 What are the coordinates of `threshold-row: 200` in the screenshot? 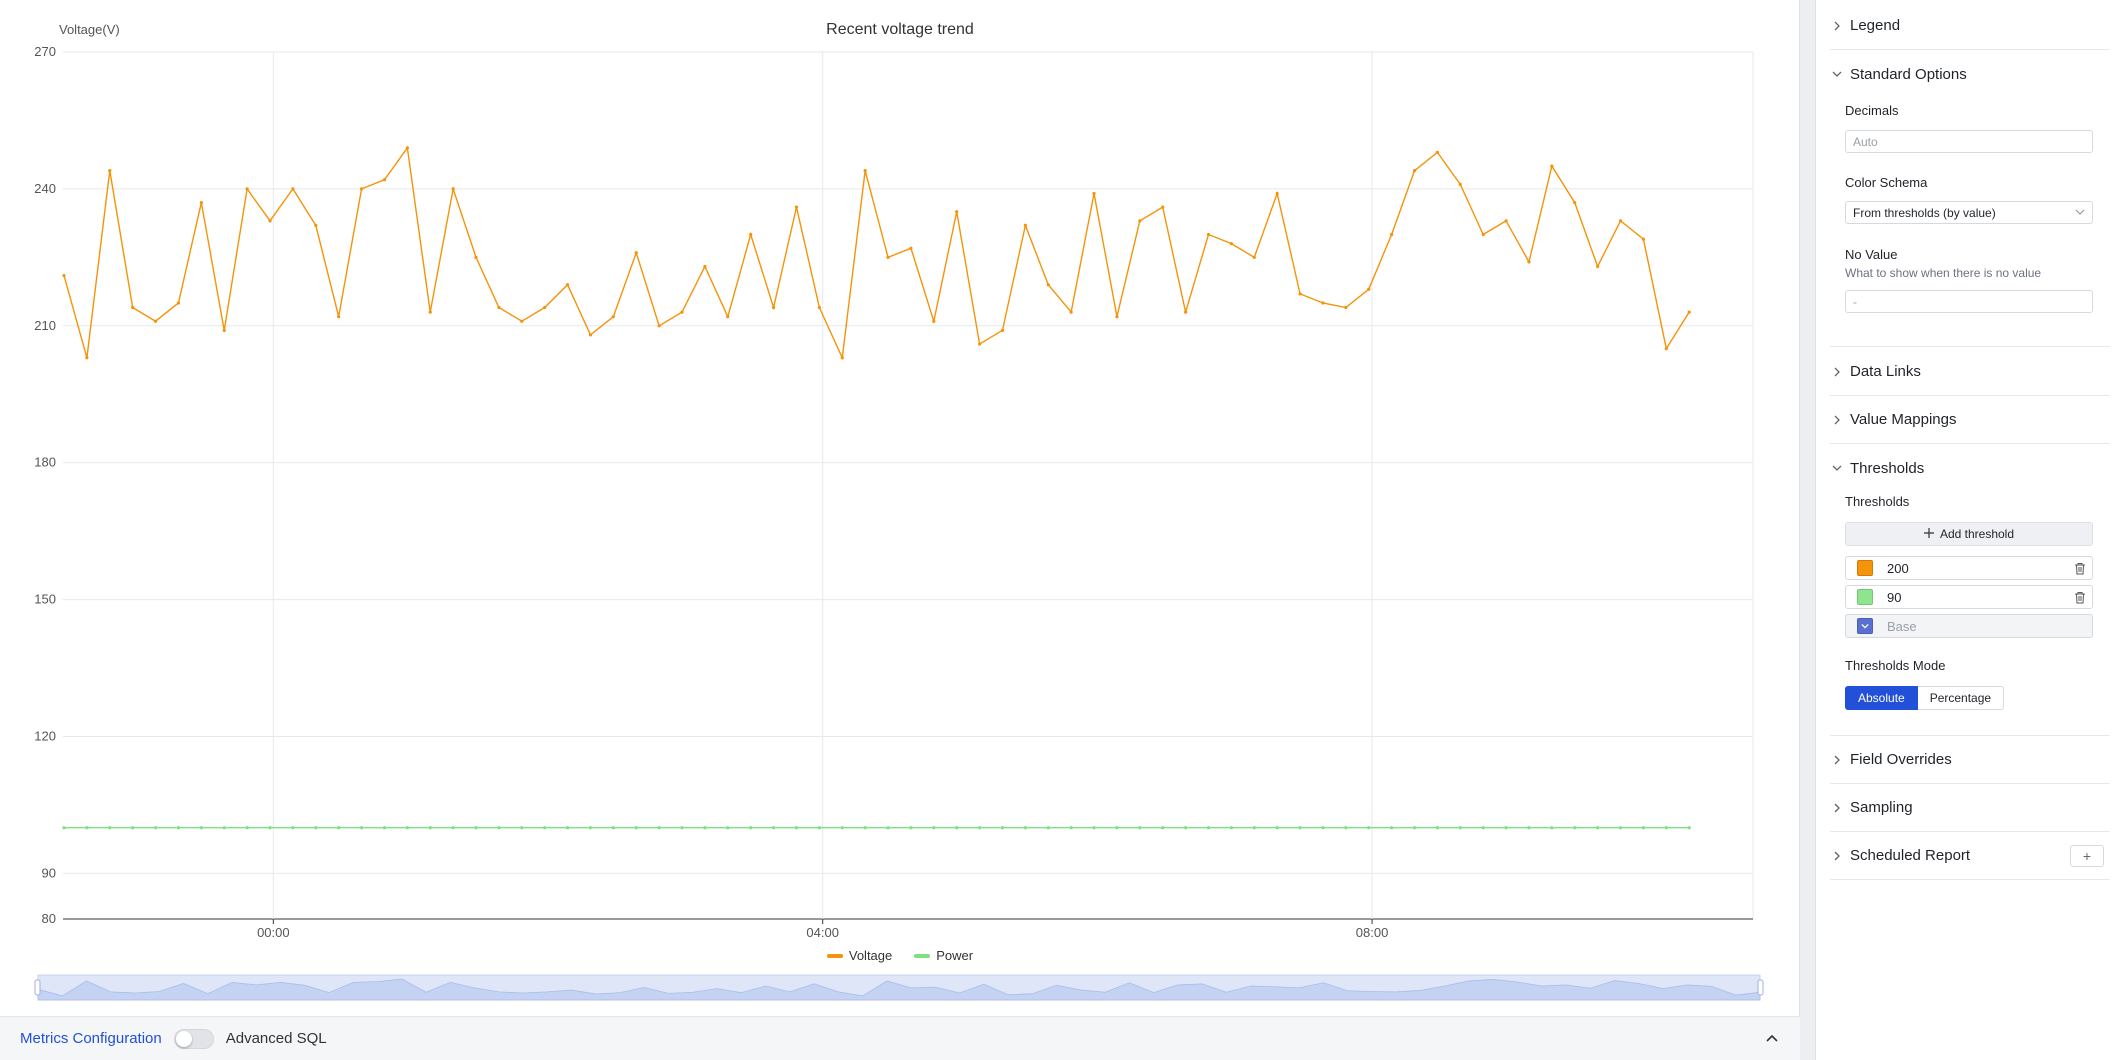 It's located at (1969, 568).